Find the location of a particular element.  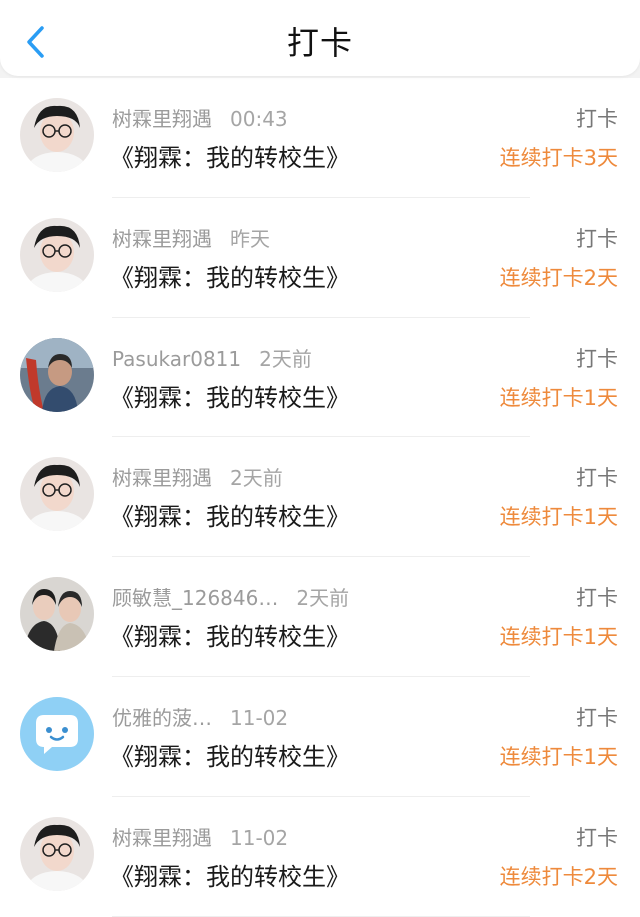

list-item: 树霖里翔遇 00:43 《翔霖：我的转校生》 打卡 连续打卡3天 is located at coordinates (320, 138).